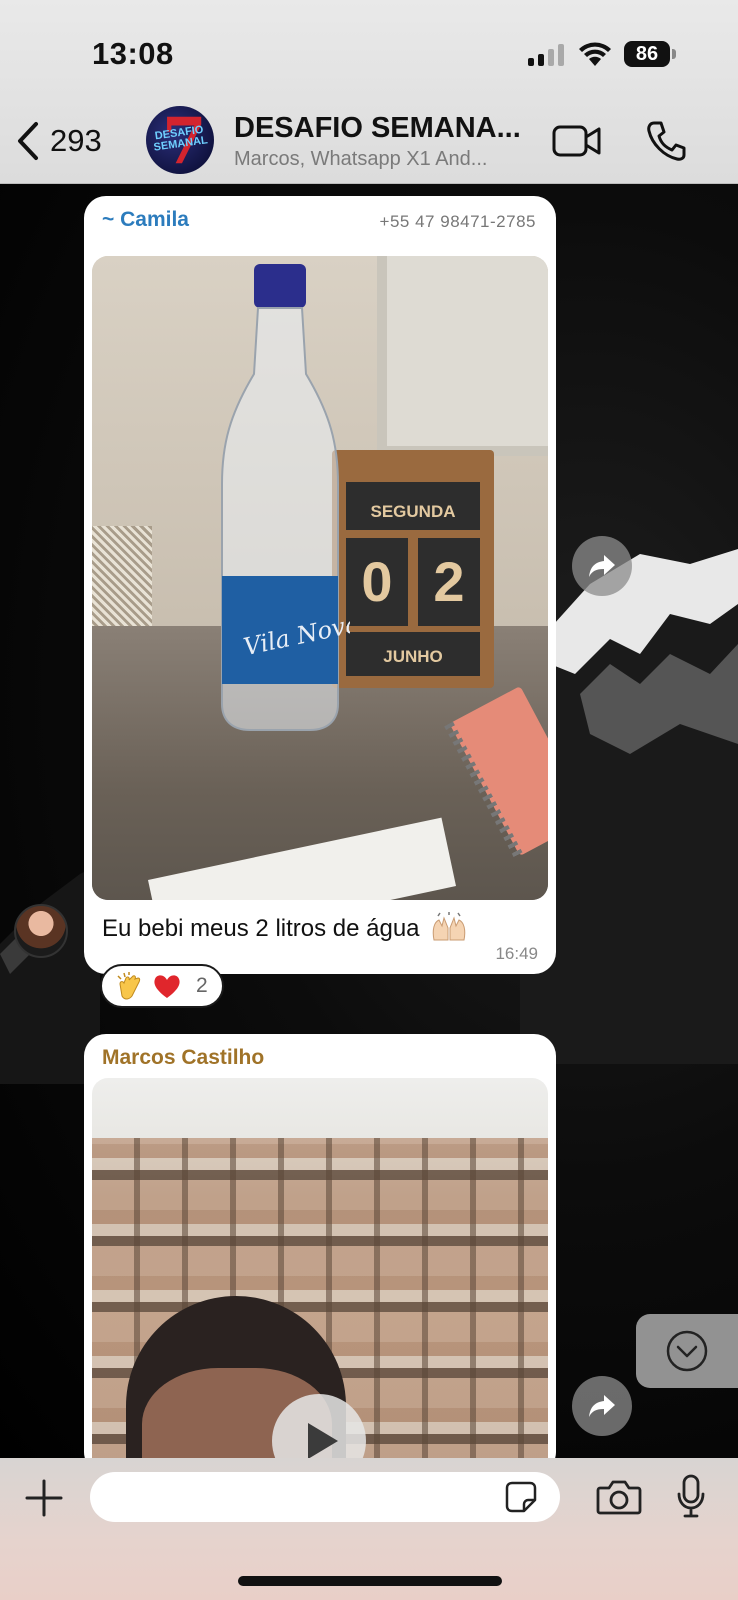  What do you see at coordinates (413, 569) in the screenshot?
I see `photo-calendar: SEGUNDA 0 2 JUNHO` at bounding box center [413, 569].